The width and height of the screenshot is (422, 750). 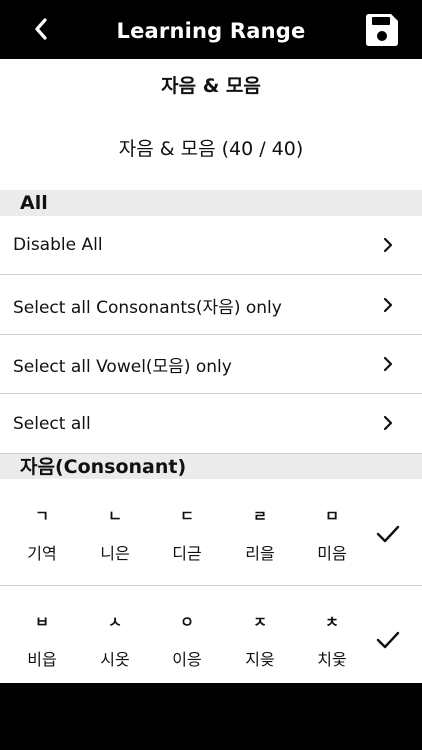 I want to click on save-icon, so click(x=382, y=30).